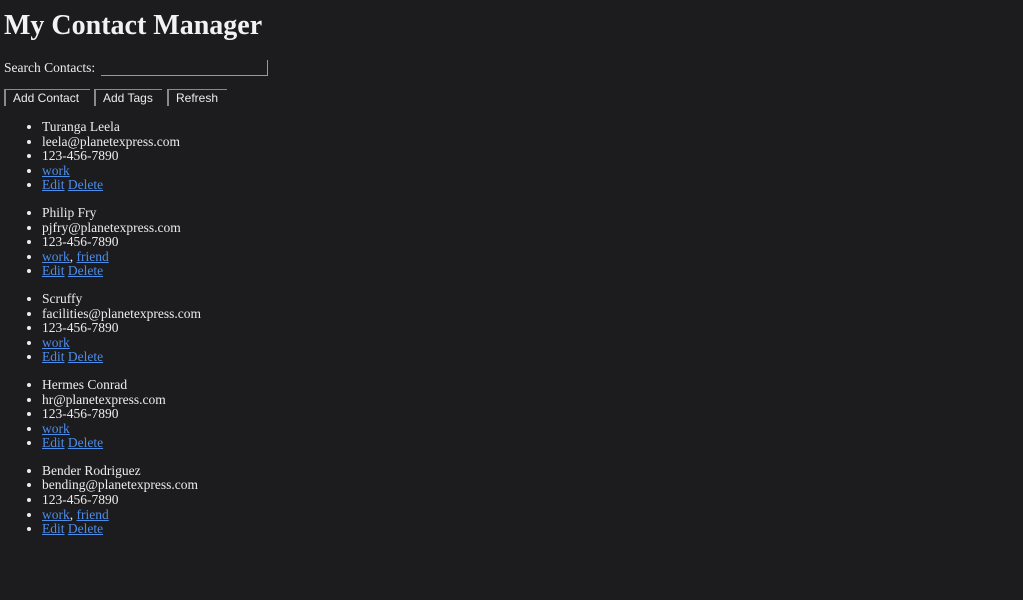 Image resolution: width=1023 pixels, height=600 pixels. Describe the element at coordinates (121, 400) in the screenshot. I see `contact-email: hr@planetexpress.com` at that location.